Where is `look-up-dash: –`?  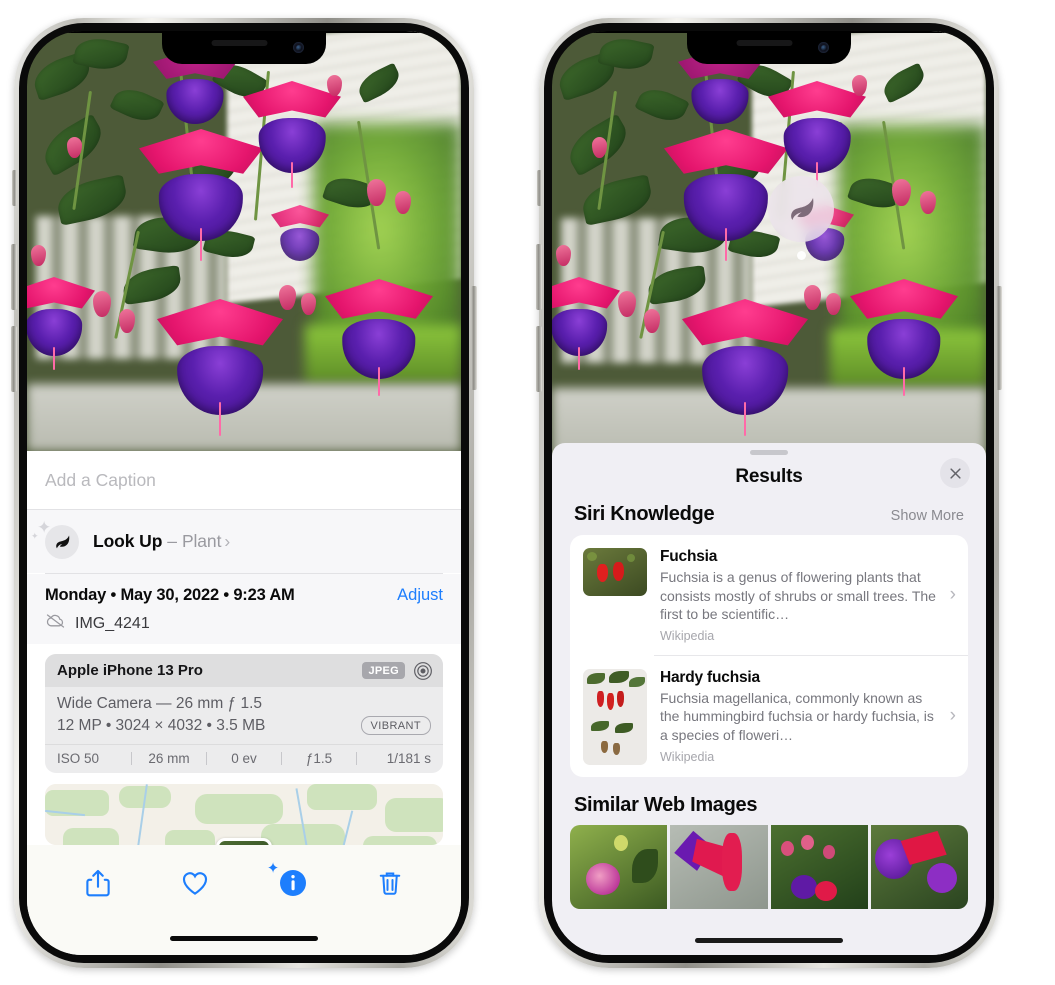 look-up-dash: – is located at coordinates (172, 541).